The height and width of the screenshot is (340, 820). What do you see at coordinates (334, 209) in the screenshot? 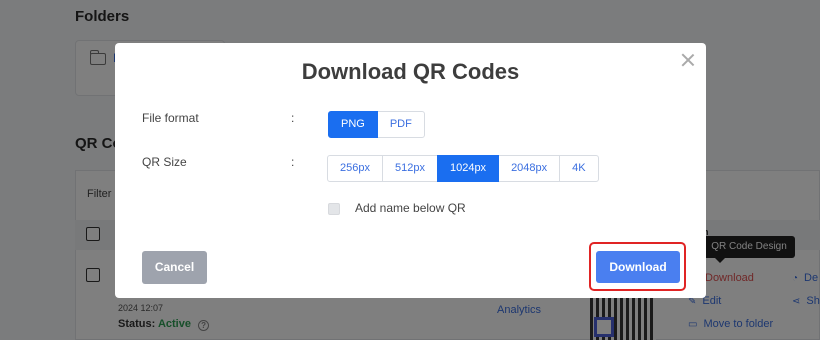
I see `add-name-checkbox` at bounding box center [334, 209].